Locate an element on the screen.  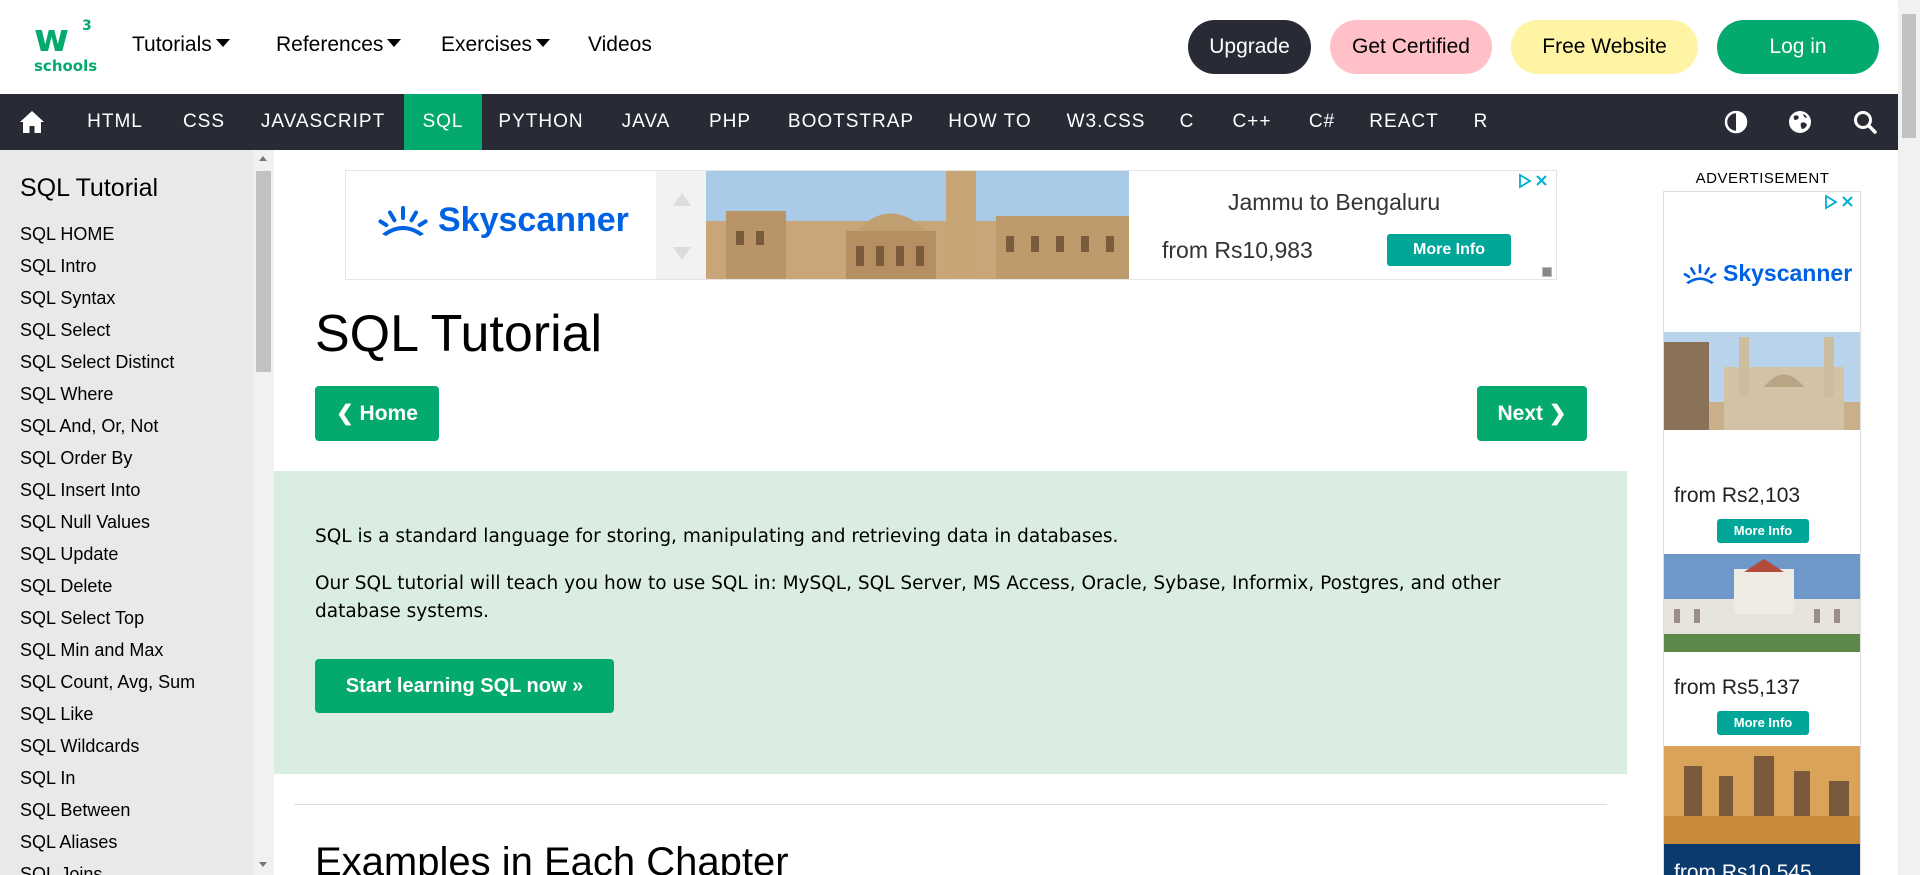
nav-csharp: C# is located at coordinates (1322, 122).